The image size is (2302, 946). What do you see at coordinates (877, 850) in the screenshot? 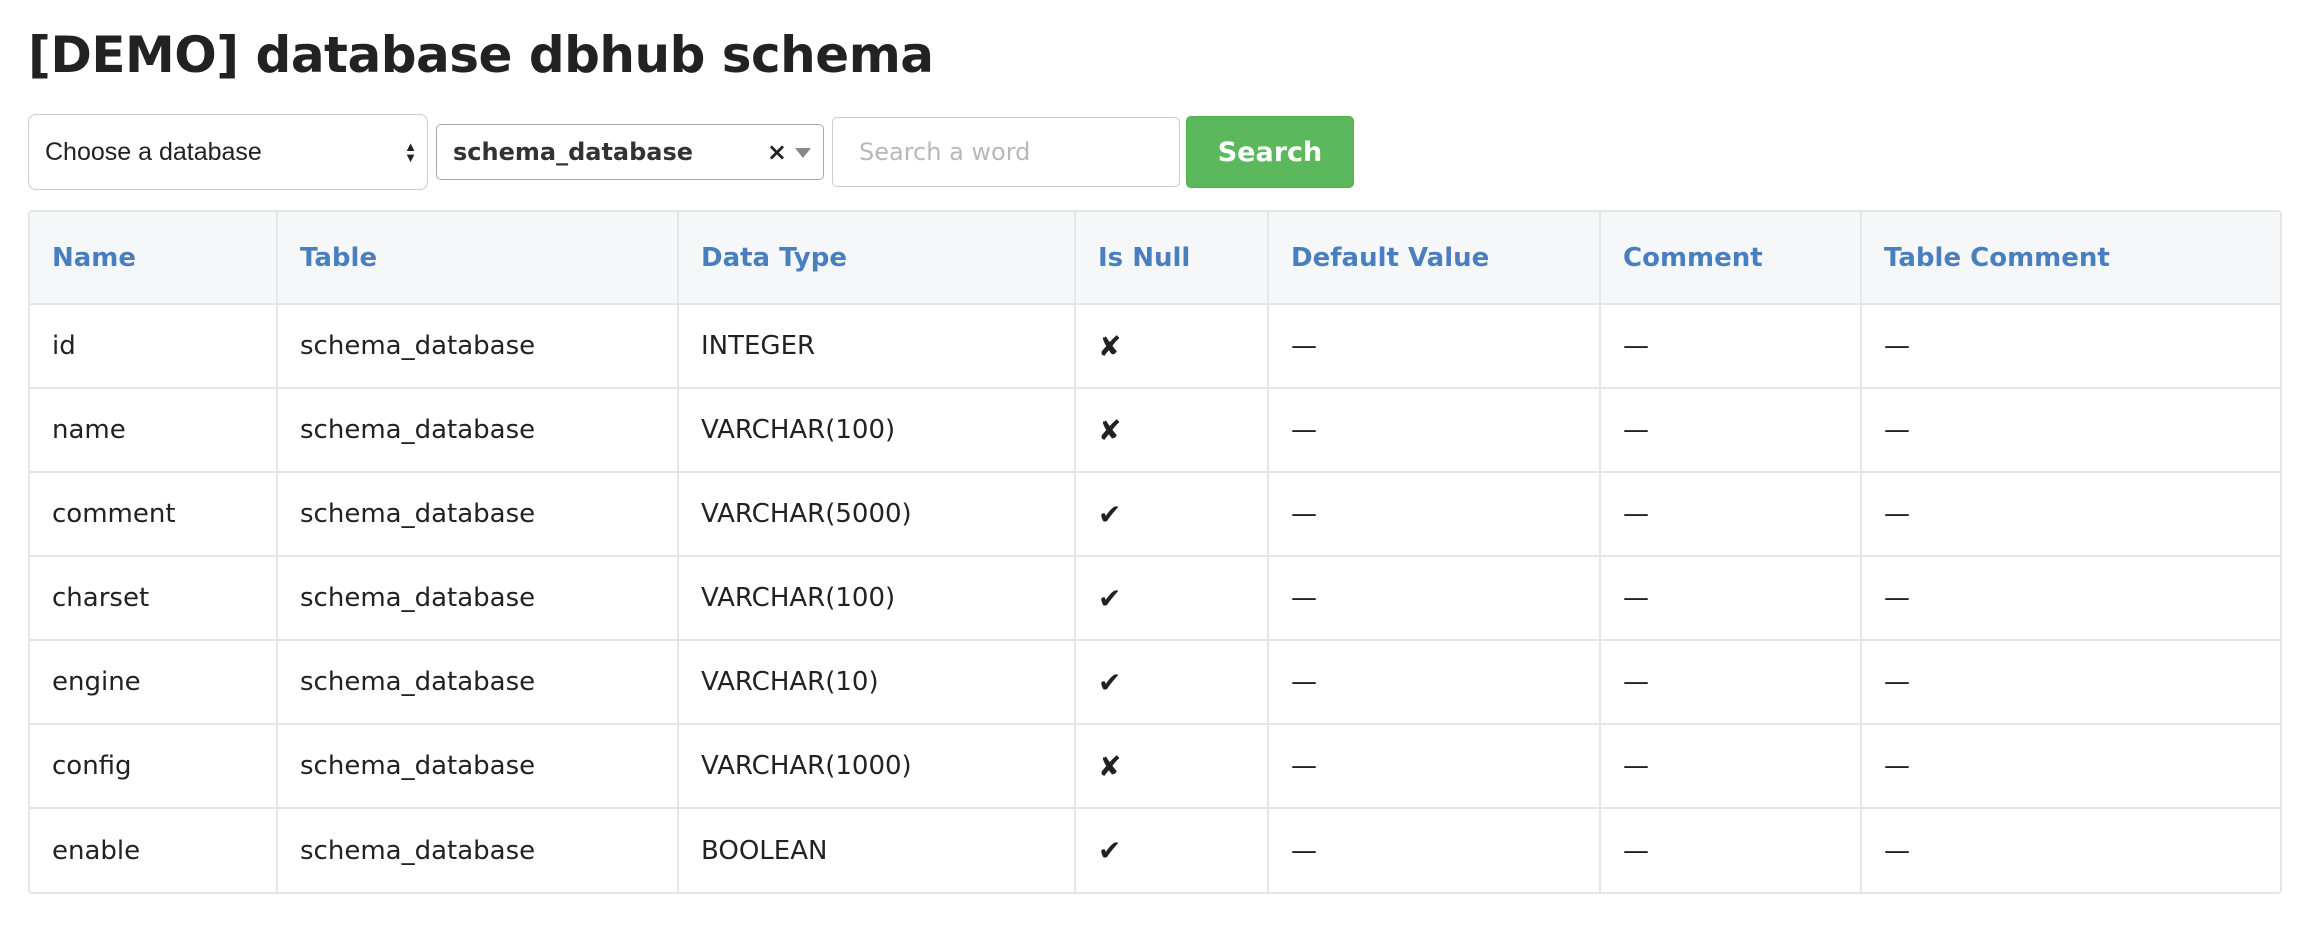
I see `cell-data-type: BOOLEAN` at bounding box center [877, 850].